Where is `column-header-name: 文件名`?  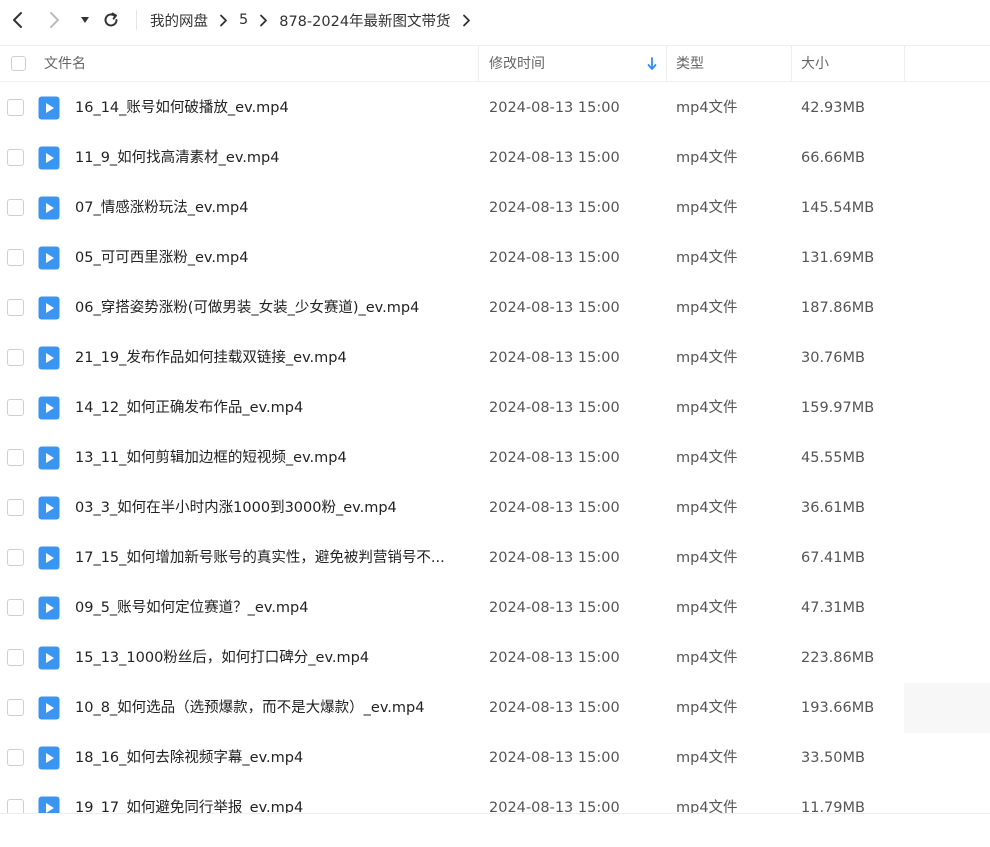 column-header-name: 文件名 is located at coordinates (65, 64).